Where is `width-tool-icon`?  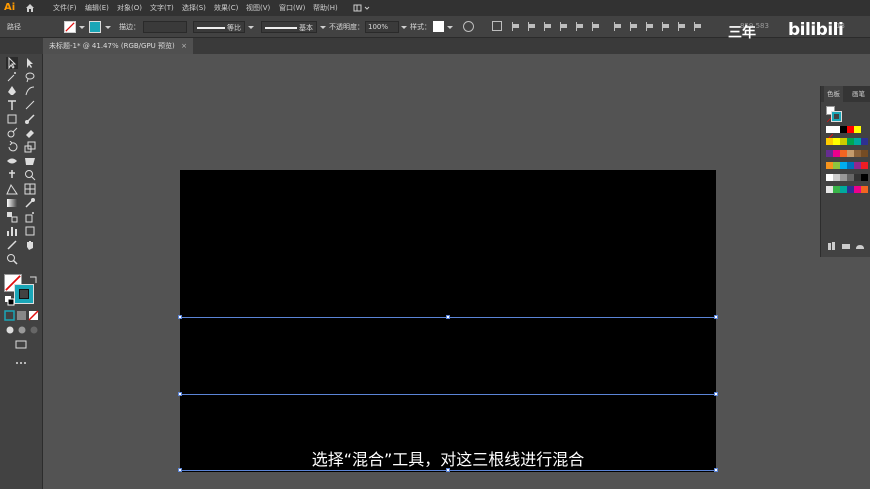
width-tool-icon is located at coordinates (12, 161).